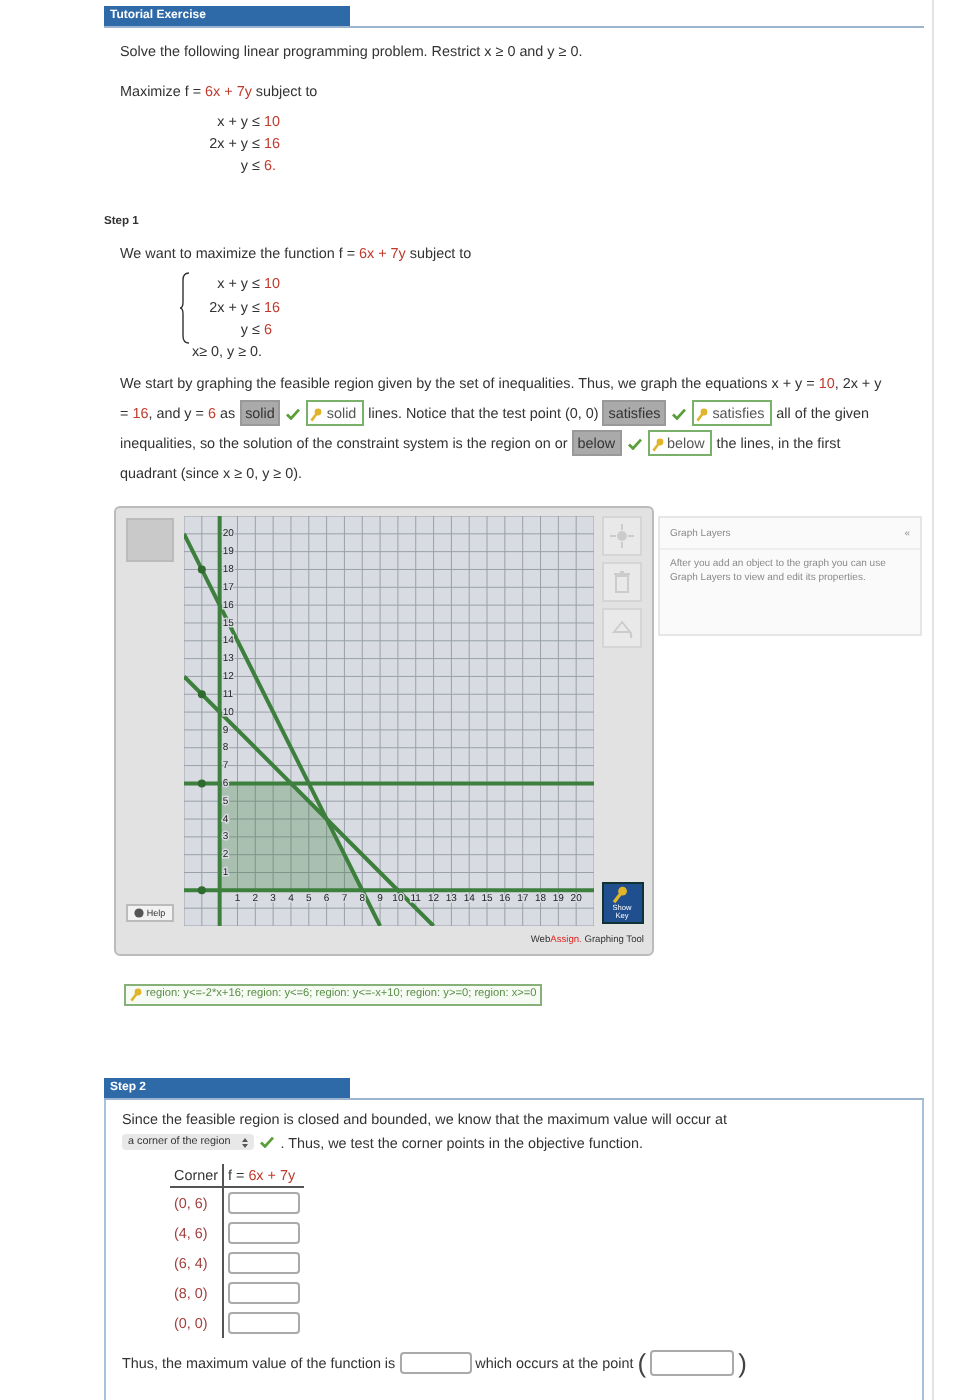 The width and height of the screenshot is (962, 1400). Describe the element at coordinates (150, 539) in the screenshot. I see `tool-button` at that location.